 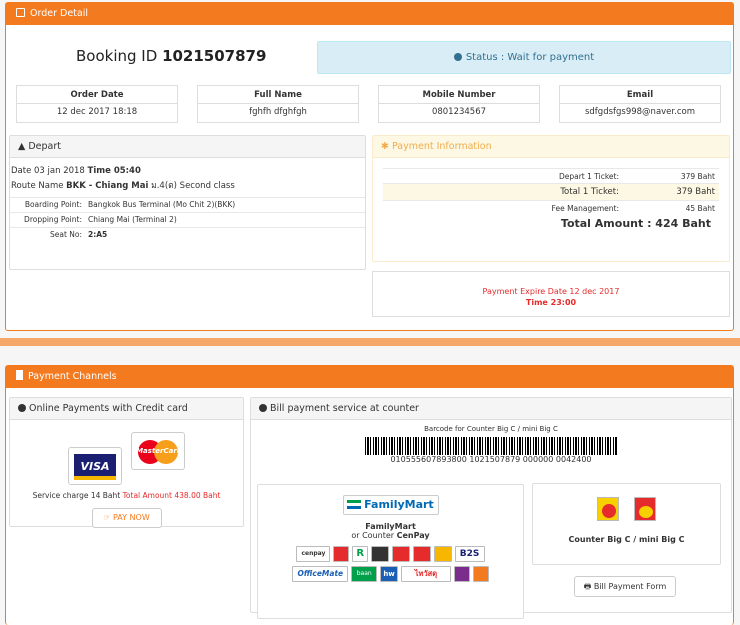 What do you see at coordinates (187, 147) in the screenshot?
I see `depart-header: ▲ Depart` at bounding box center [187, 147].